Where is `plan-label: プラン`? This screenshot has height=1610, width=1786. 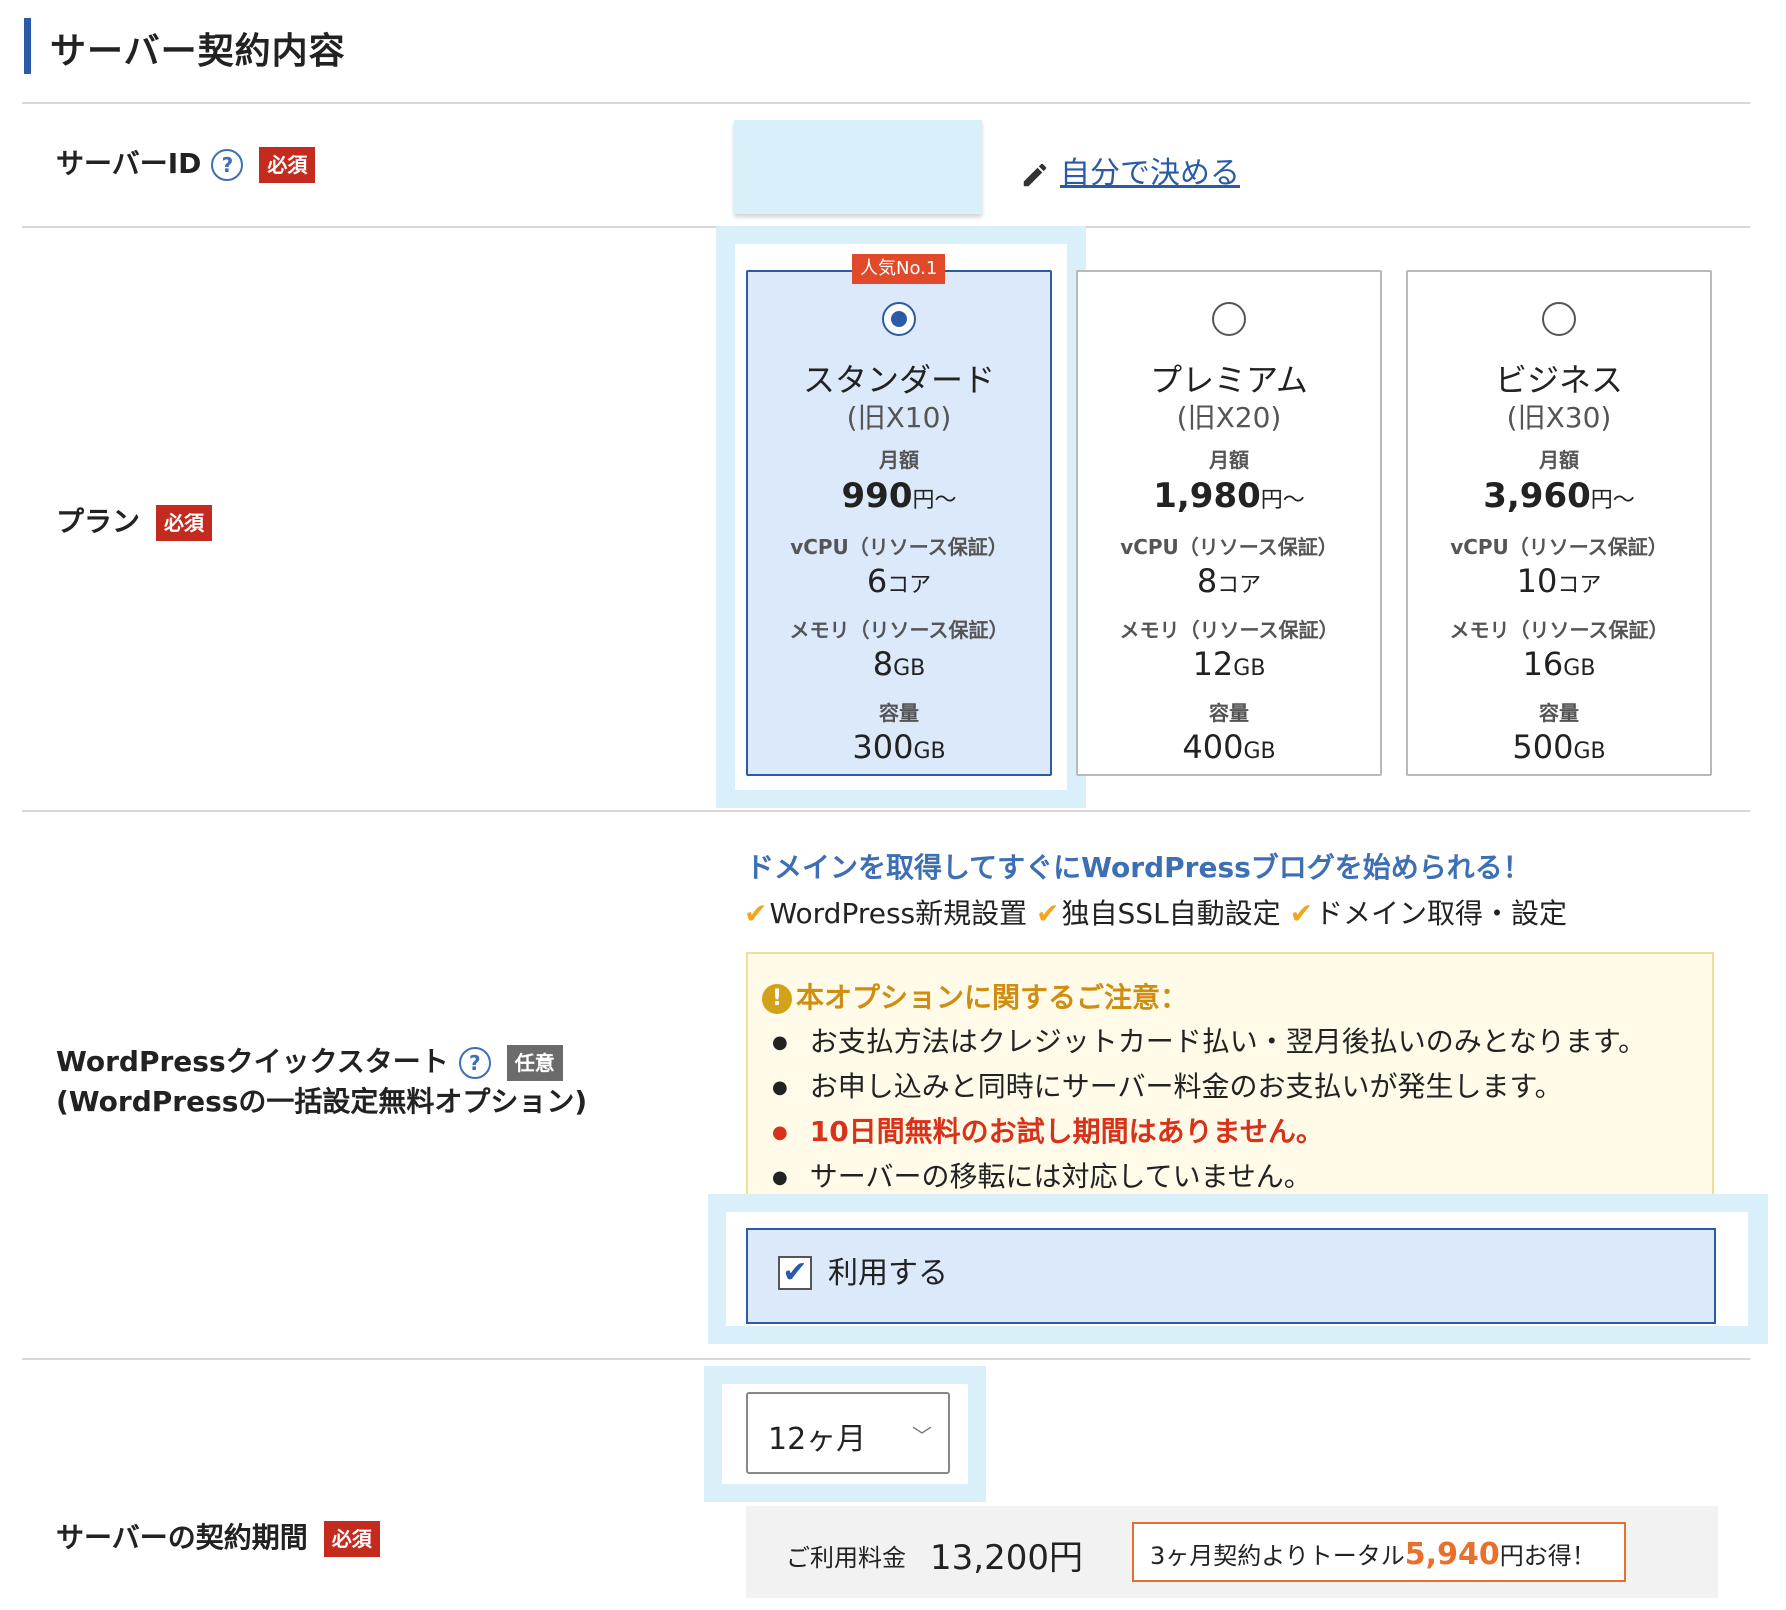 plan-label: プラン is located at coordinates (98, 521).